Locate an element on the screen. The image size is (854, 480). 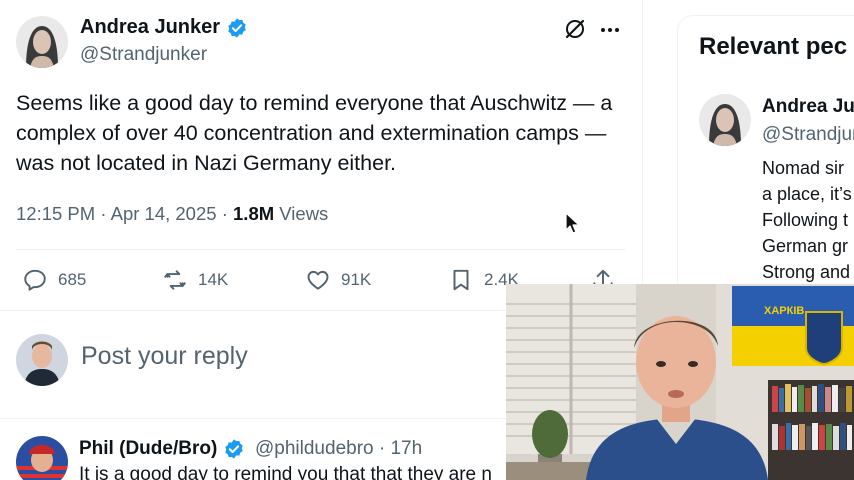
sidebar-person-name: Andrea Ju is located at coordinates (808, 107).